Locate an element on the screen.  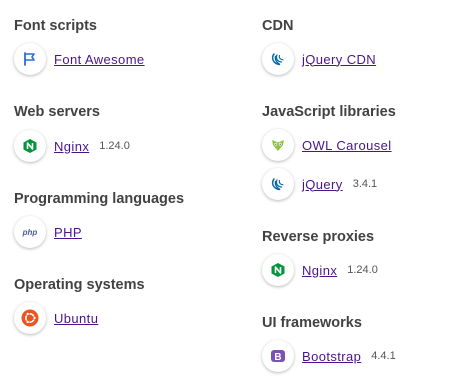
owl-carousel-icon is located at coordinates (278, 145).